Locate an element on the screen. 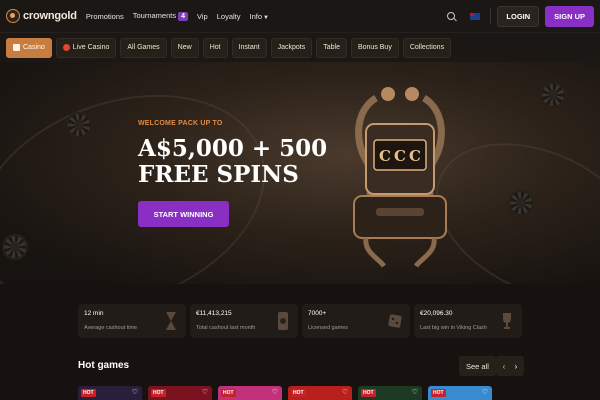 This screenshot has width=600, height=400. category-all-games: All Games is located at coordinates (143, 47).